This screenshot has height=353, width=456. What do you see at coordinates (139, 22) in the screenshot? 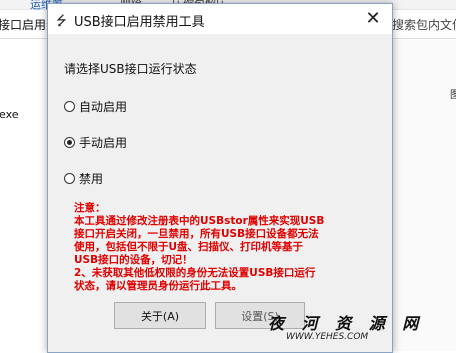
I see `dialog-title: USB接口启用禁用工具` at bounding box center [139, 22].